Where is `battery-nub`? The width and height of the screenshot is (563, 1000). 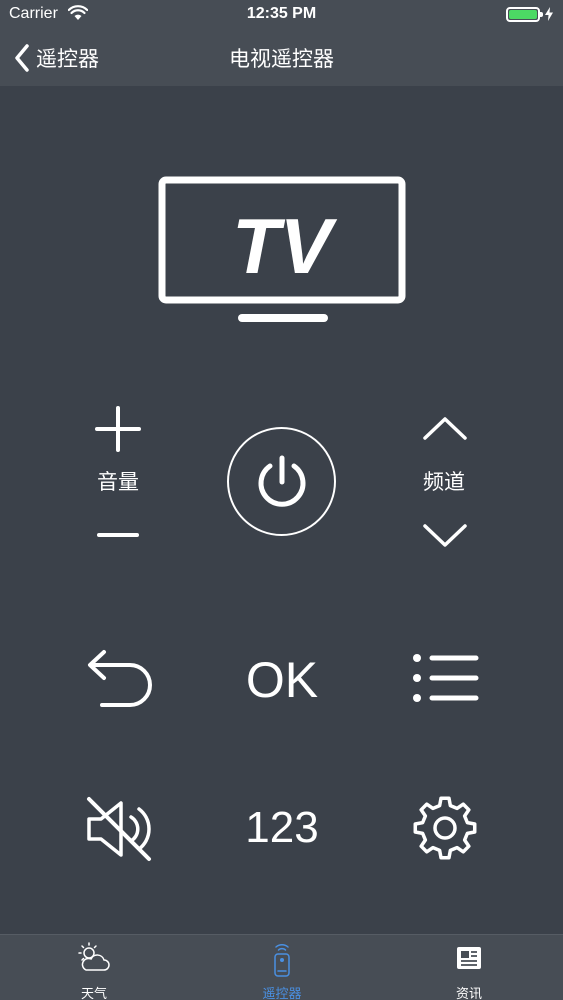 battery-nub is located at coordinates (541, 14).